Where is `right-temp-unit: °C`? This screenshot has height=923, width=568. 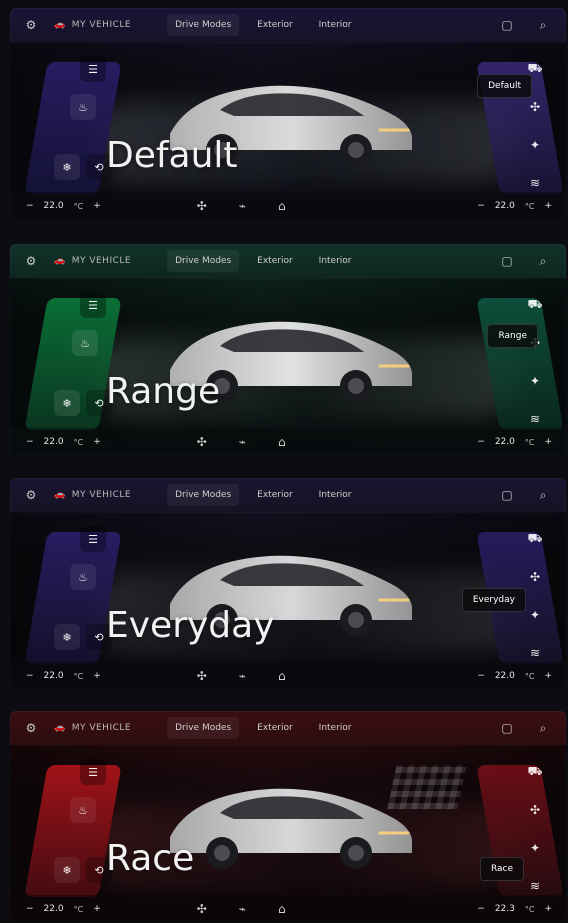 right-temp-unit: °C is located at coordinates (529, 676).